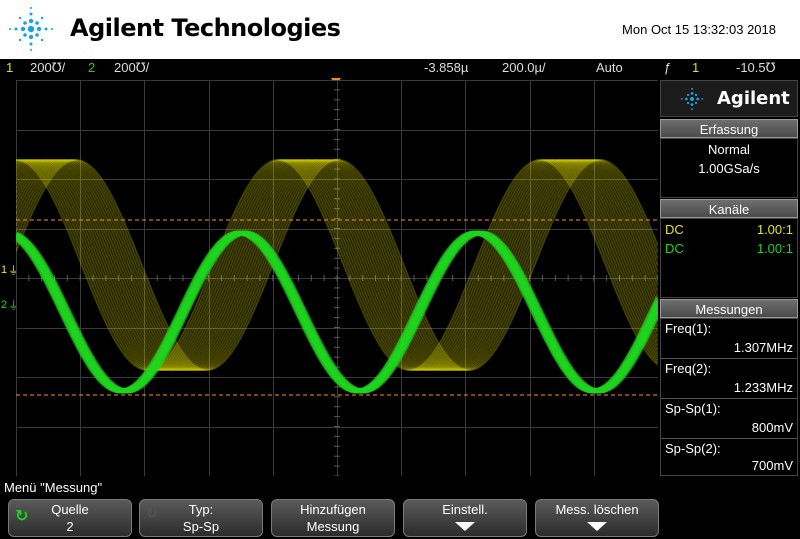 The image size is (800, 539). I want to click on softkey-value: 2, so click(70, 526).